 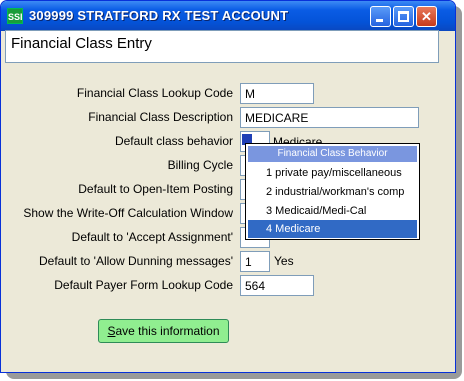 What do you see at coordinates (159, 15) in the screenshot?
I see `window-title: 309999 STRATFORD RX TEST ACCOUNT` at bounding box center [159, 15].